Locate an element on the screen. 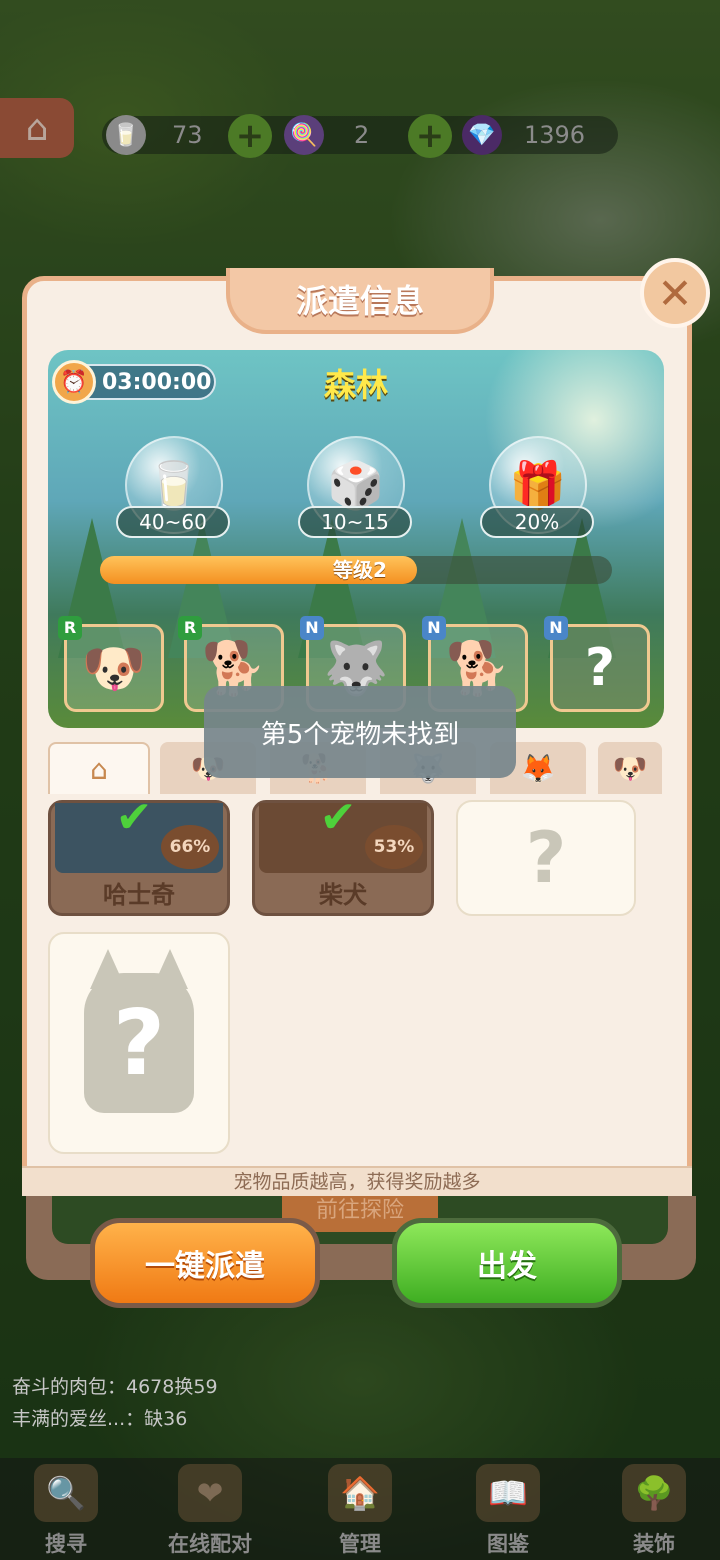 The height and width of the screenshot is (1560, 720). location-title: 森林 is located at coordinates (355, 385).